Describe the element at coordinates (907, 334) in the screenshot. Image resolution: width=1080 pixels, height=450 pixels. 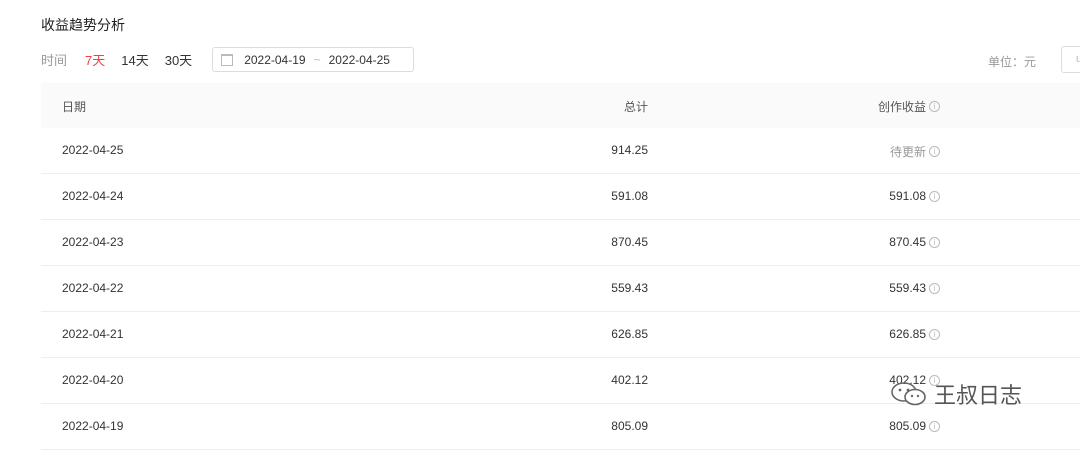
I see `row-income-value: 626.85` at that location.